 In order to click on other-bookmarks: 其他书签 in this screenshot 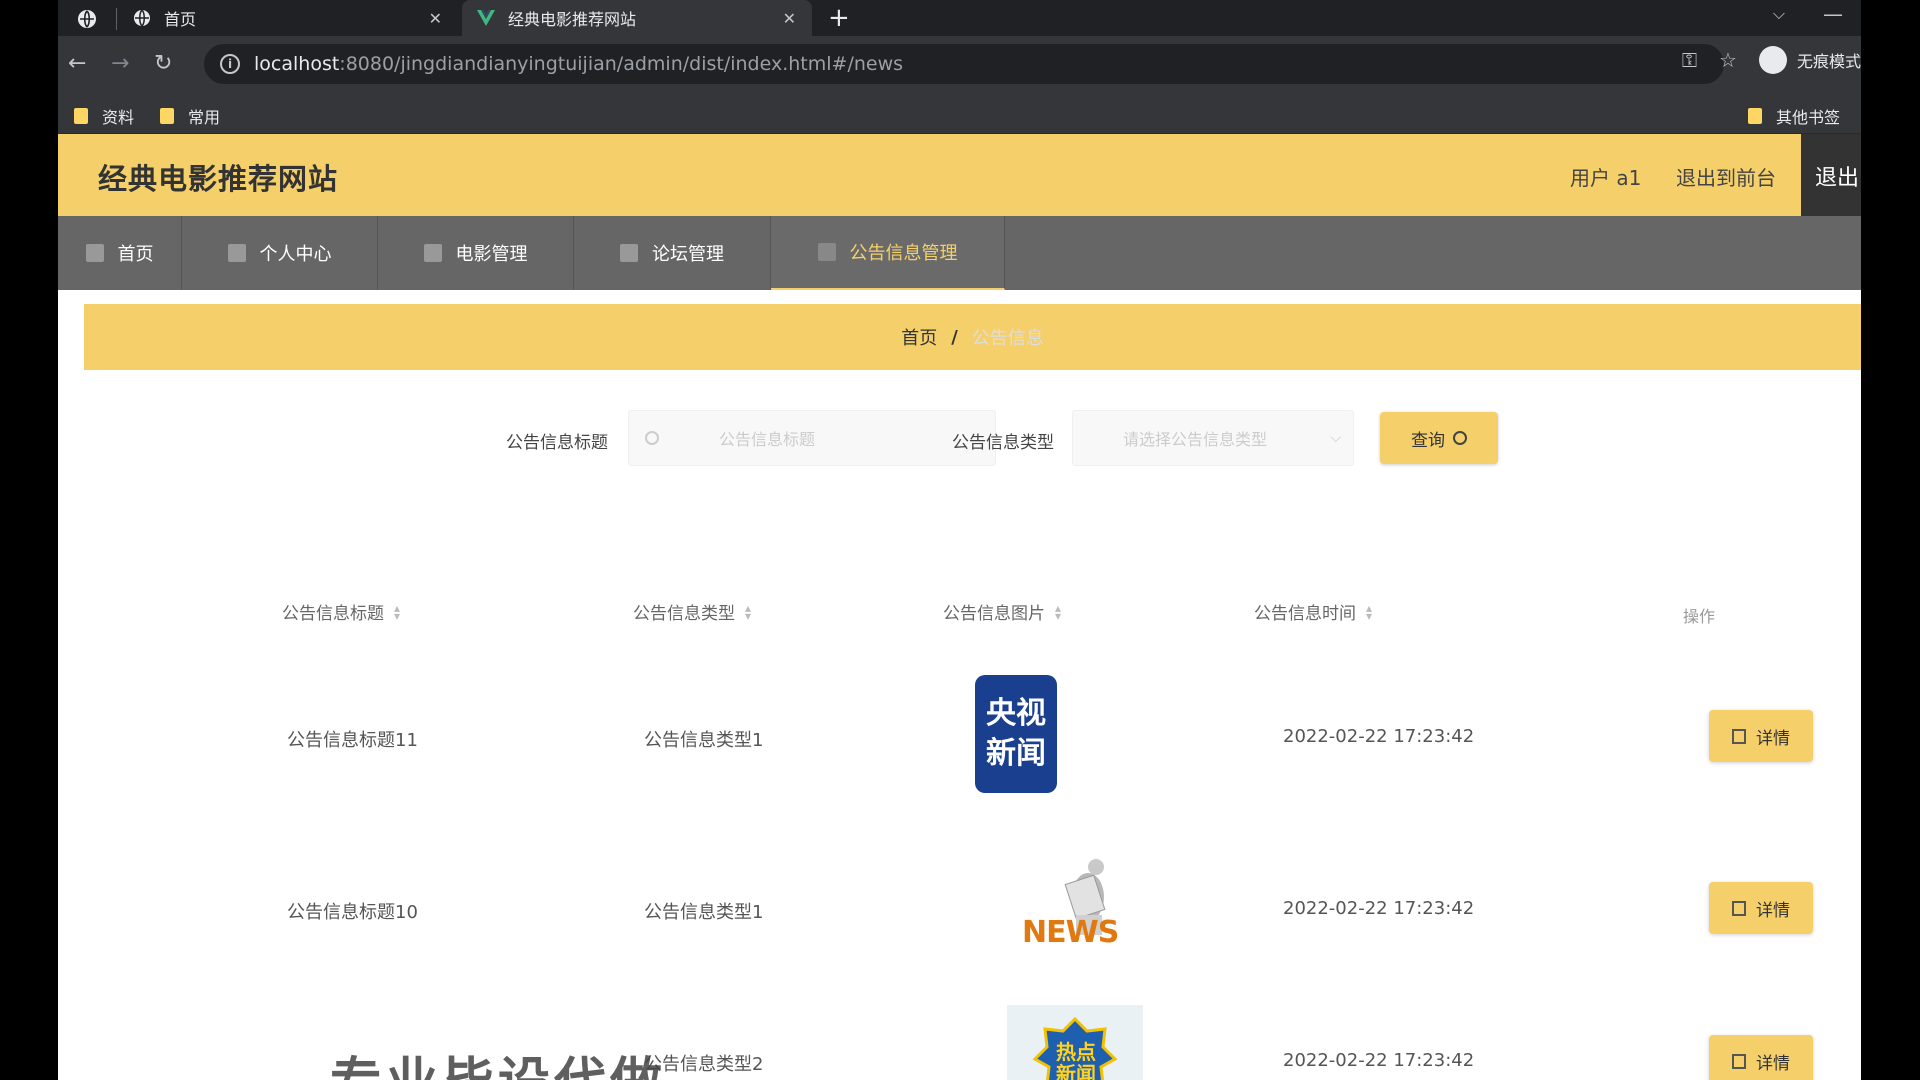, I will do `click(1794, 116)`.